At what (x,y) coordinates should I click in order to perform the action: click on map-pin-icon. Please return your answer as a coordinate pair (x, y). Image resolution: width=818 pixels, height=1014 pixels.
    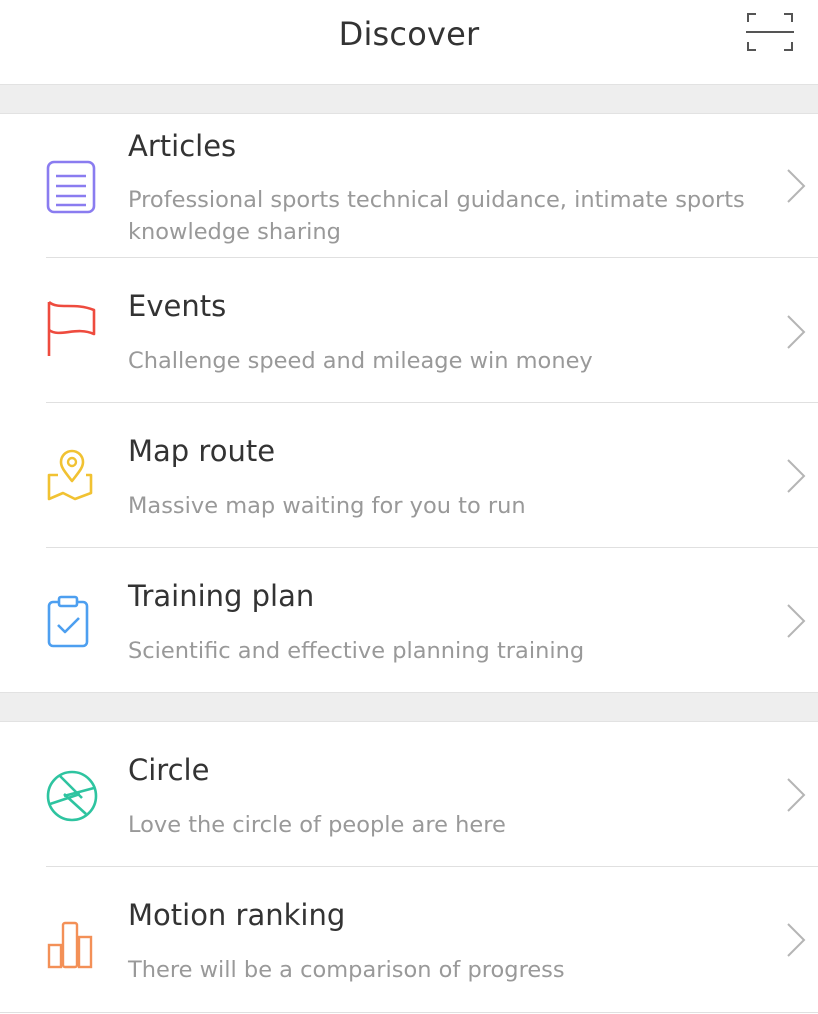
    Looking at the image, I should click on (72, 477).